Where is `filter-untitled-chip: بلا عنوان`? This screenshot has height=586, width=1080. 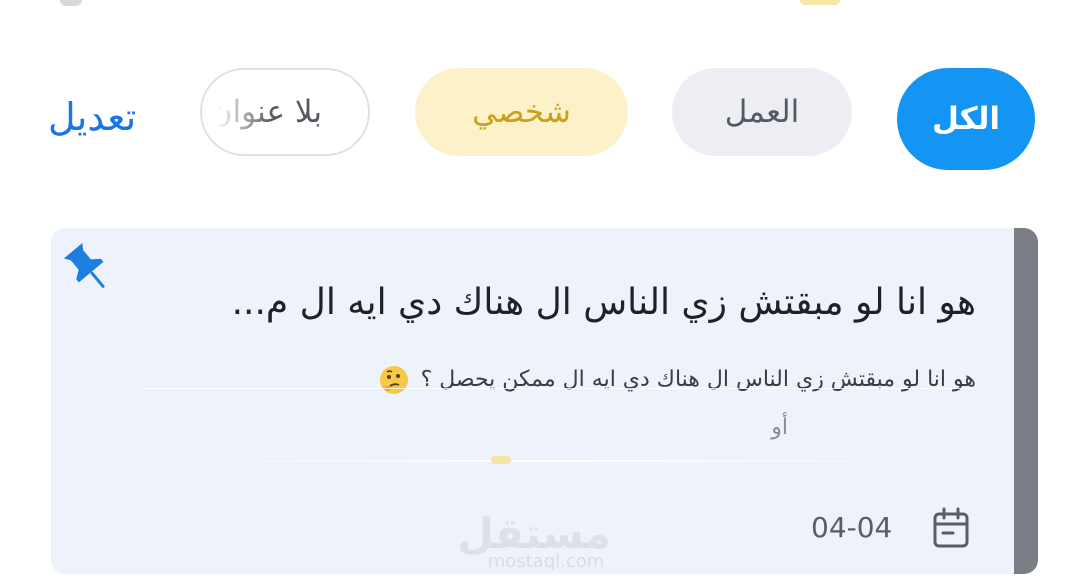 filter-untitled-chip: بلا عنوان is located at coordinates (285, 112).